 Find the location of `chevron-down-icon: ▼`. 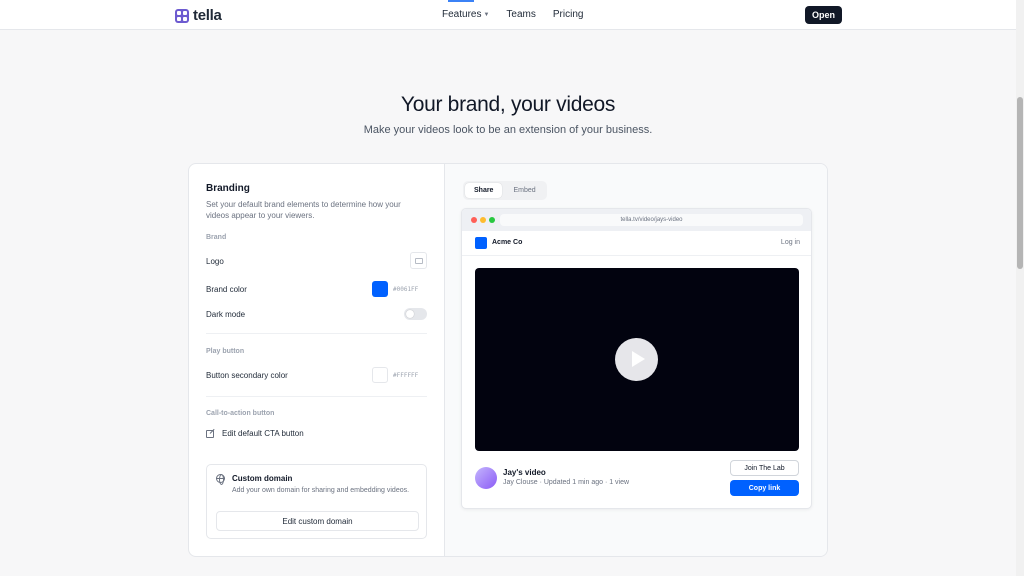

chevron-down-icon: ▼ is located at coordinates (486, 14).